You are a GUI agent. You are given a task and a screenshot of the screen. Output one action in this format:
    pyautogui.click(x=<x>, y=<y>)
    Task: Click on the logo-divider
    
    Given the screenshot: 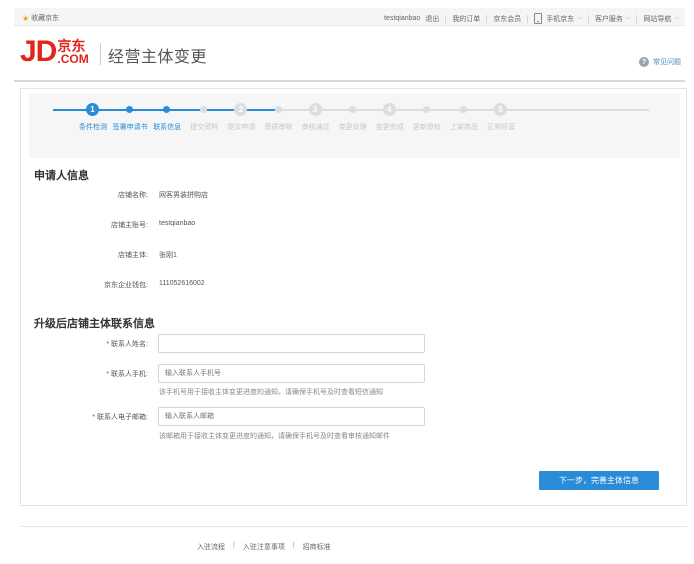 What is the action you would take?
    pyautogui.click(x=100, y=54)
    